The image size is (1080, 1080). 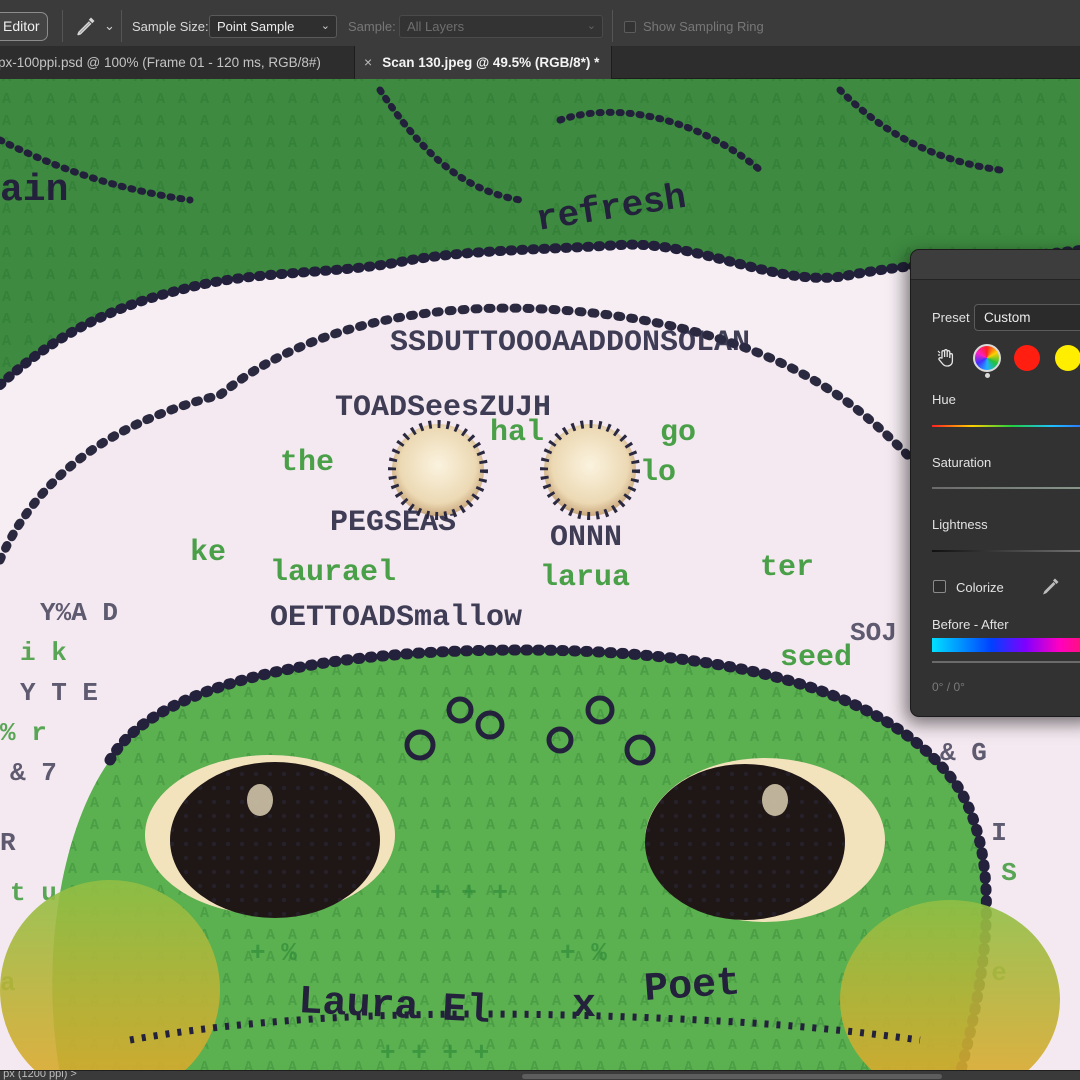 I want to click on artwork-poet-text: Poet, so click(x=692, y=987).